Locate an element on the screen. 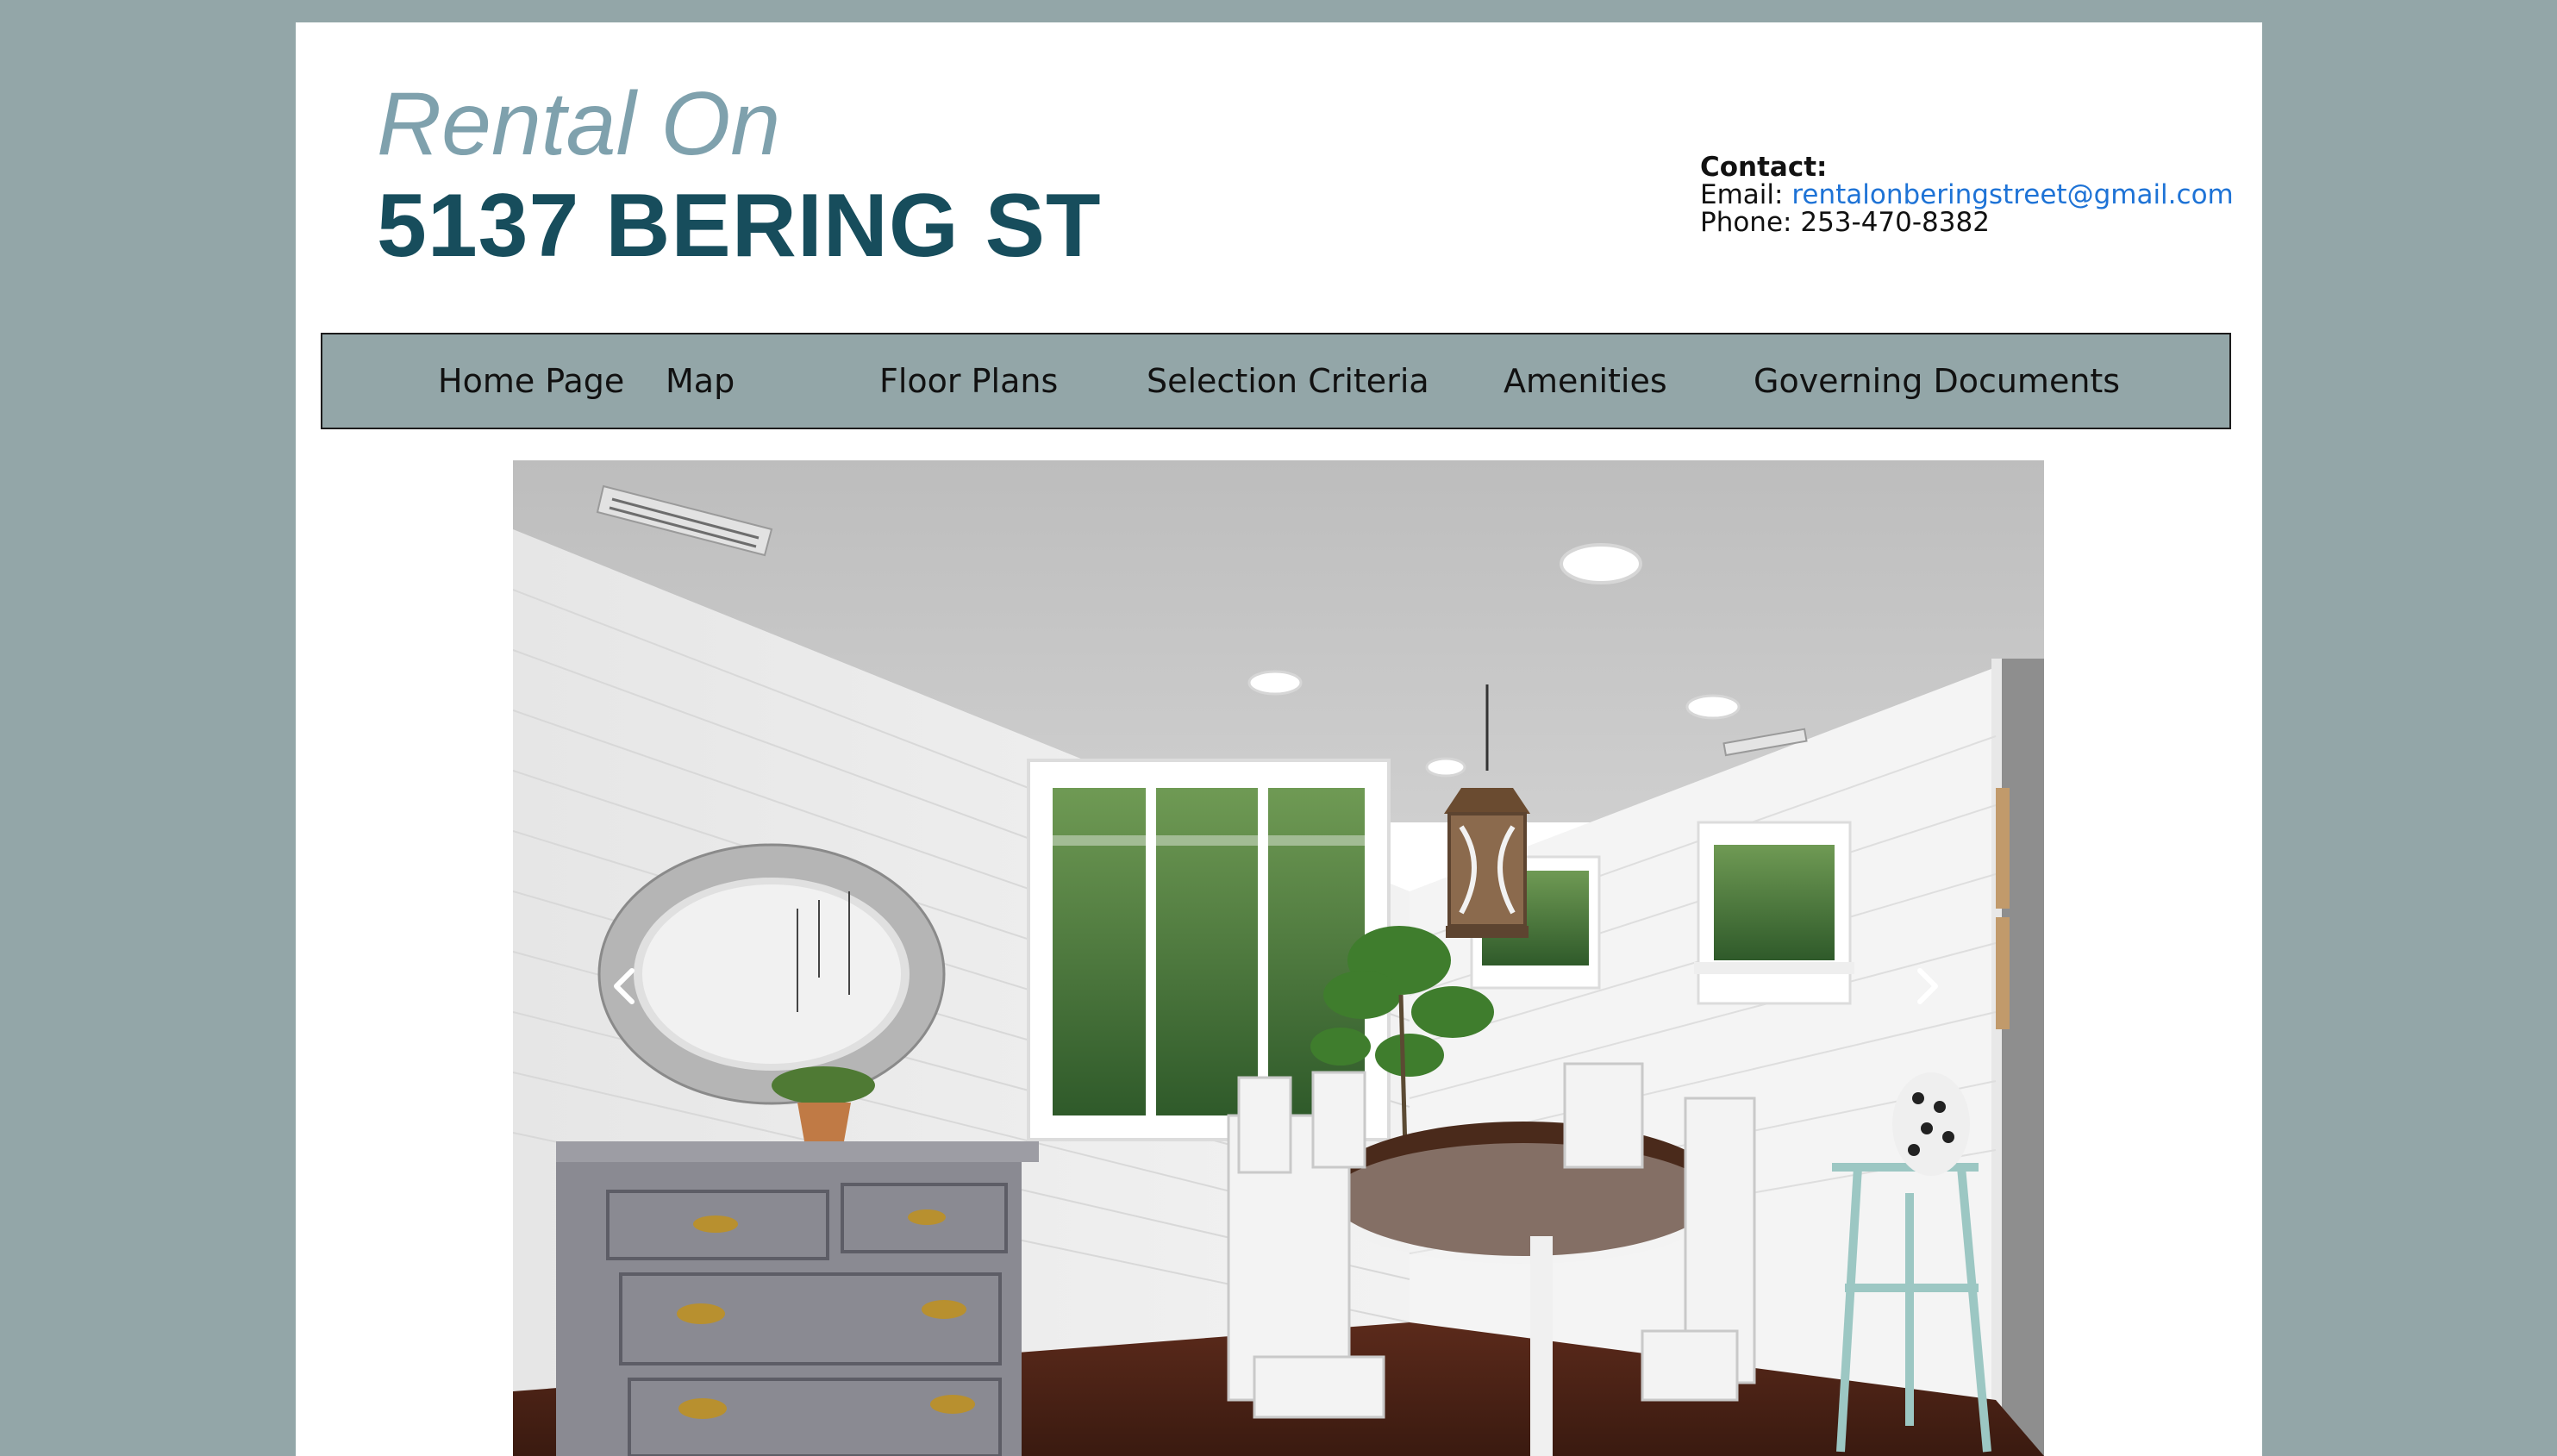 The height and width of the screenshot is (1456, 2557). site-title: Rental On 5137 BERING ST is located at coordinates (740, 176).